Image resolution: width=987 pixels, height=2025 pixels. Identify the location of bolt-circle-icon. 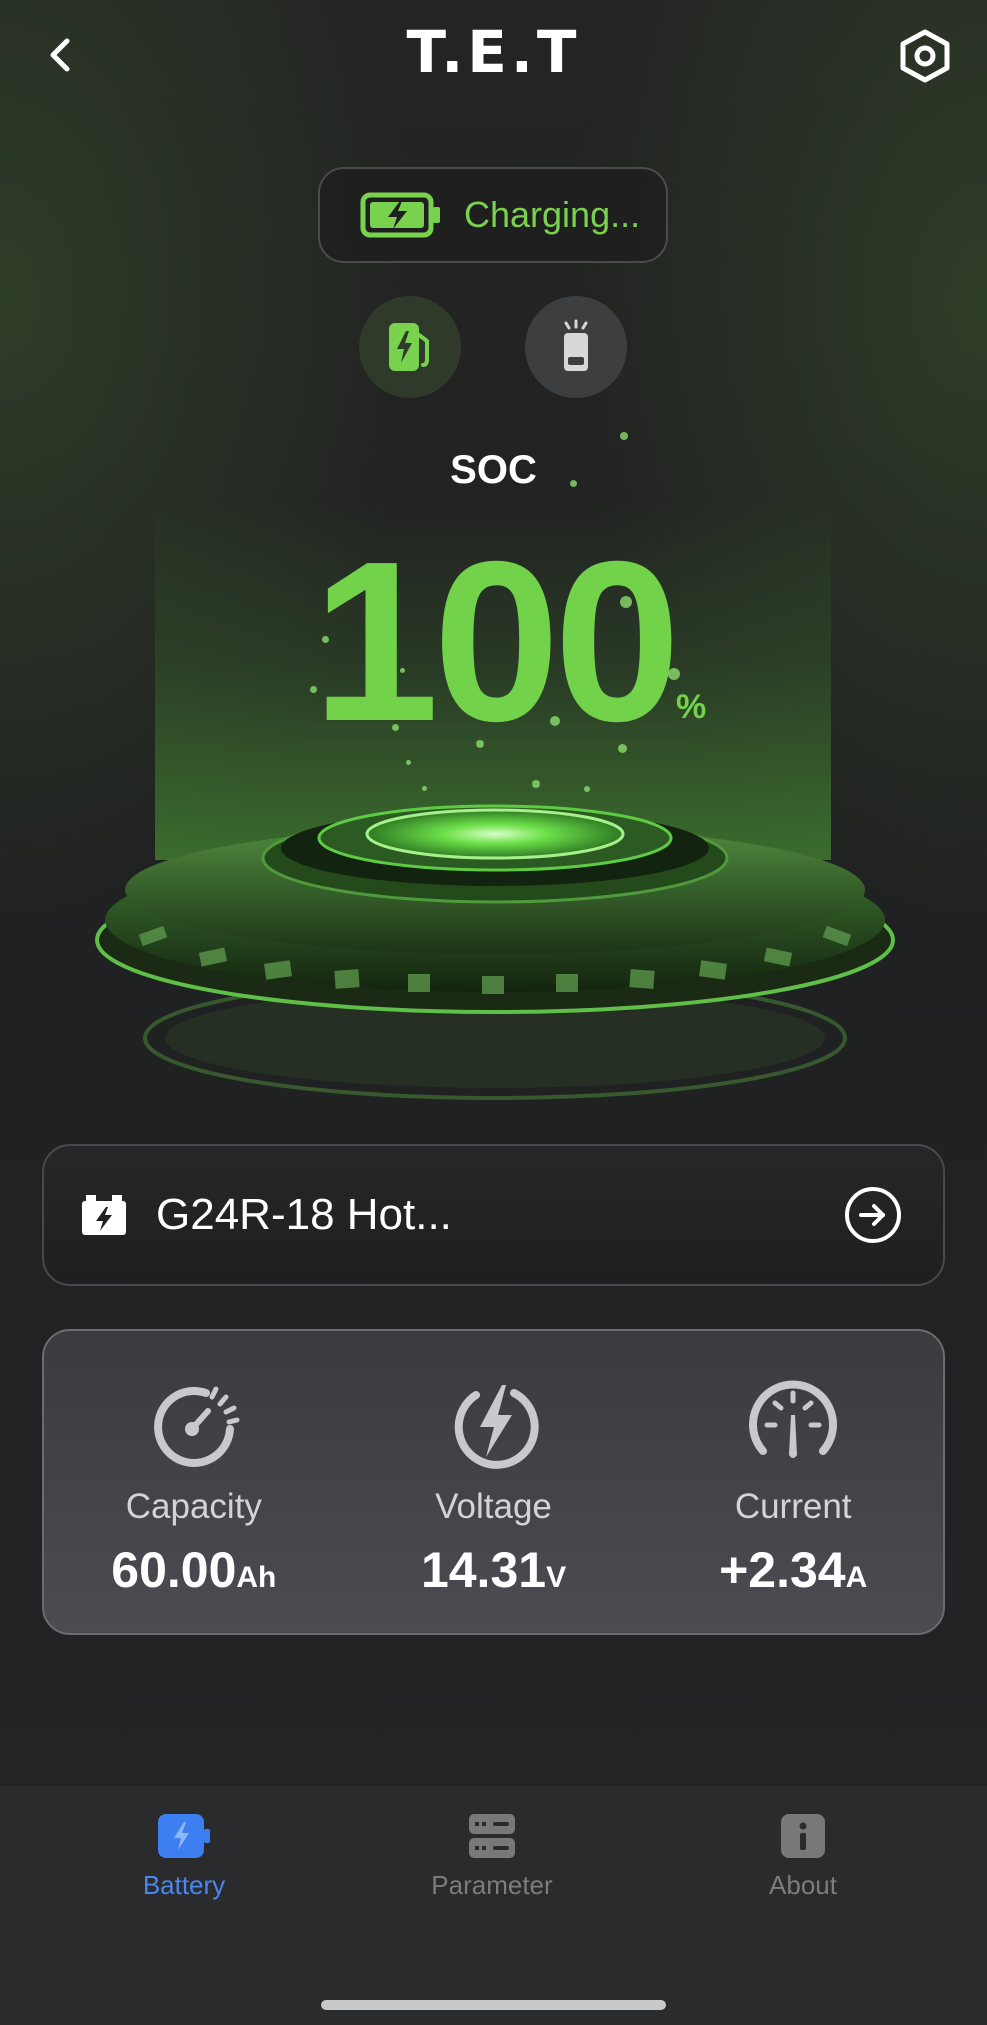
(496, 1427).